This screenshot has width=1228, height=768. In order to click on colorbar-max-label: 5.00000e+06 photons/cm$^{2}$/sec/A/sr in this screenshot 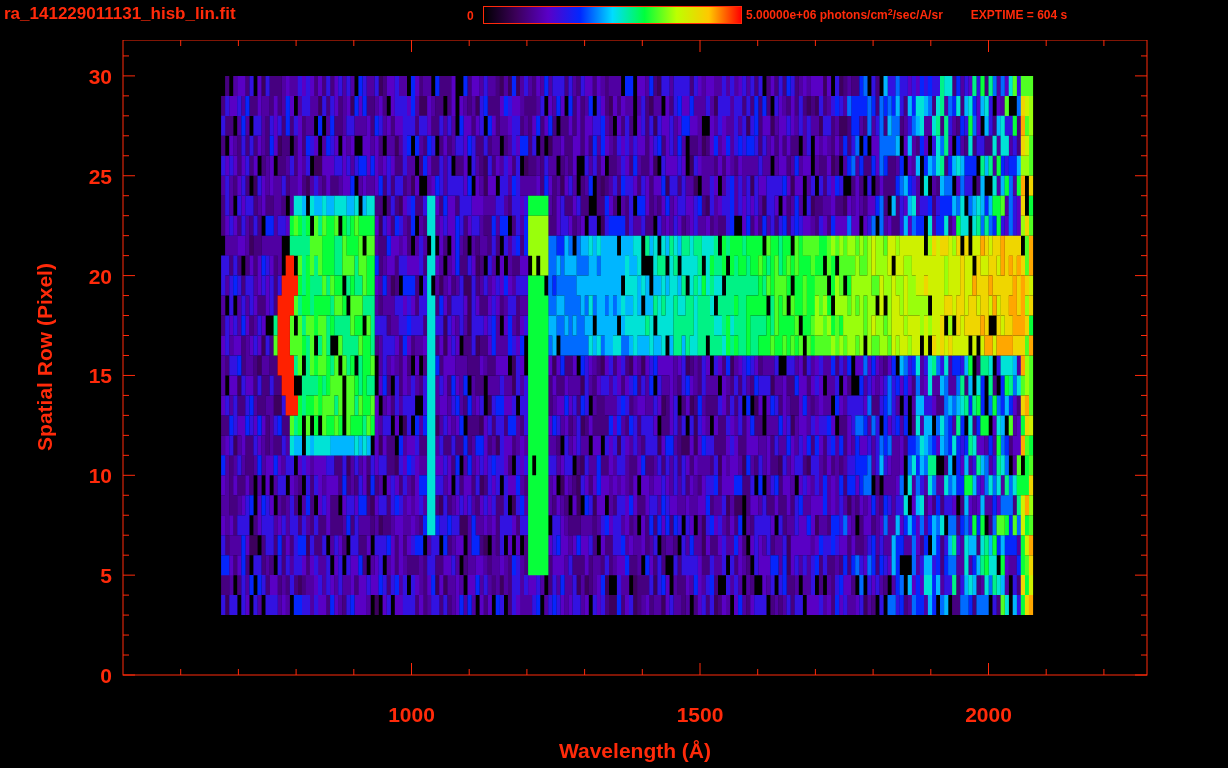, I will do `click(844, 15)`.